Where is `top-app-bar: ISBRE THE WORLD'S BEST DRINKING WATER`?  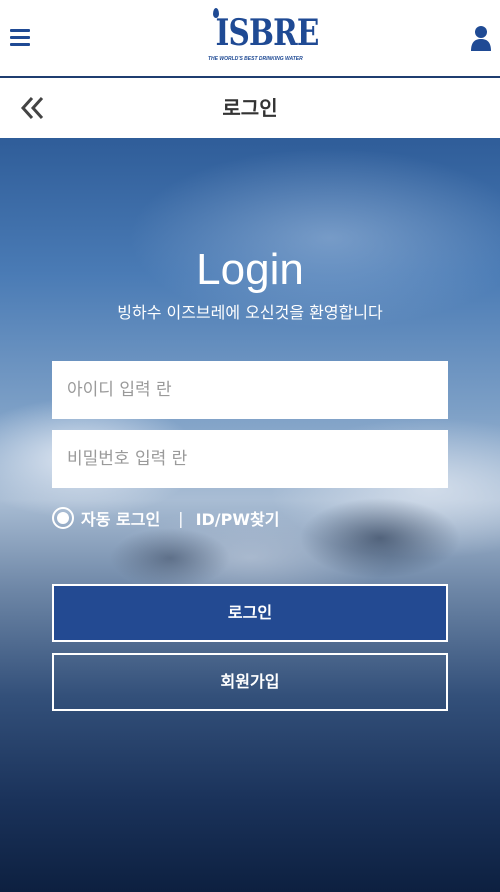
top-app-bar: ISBRE THE WORLD'S BEST DRINKING WATER is located at coordinates (250, 39).